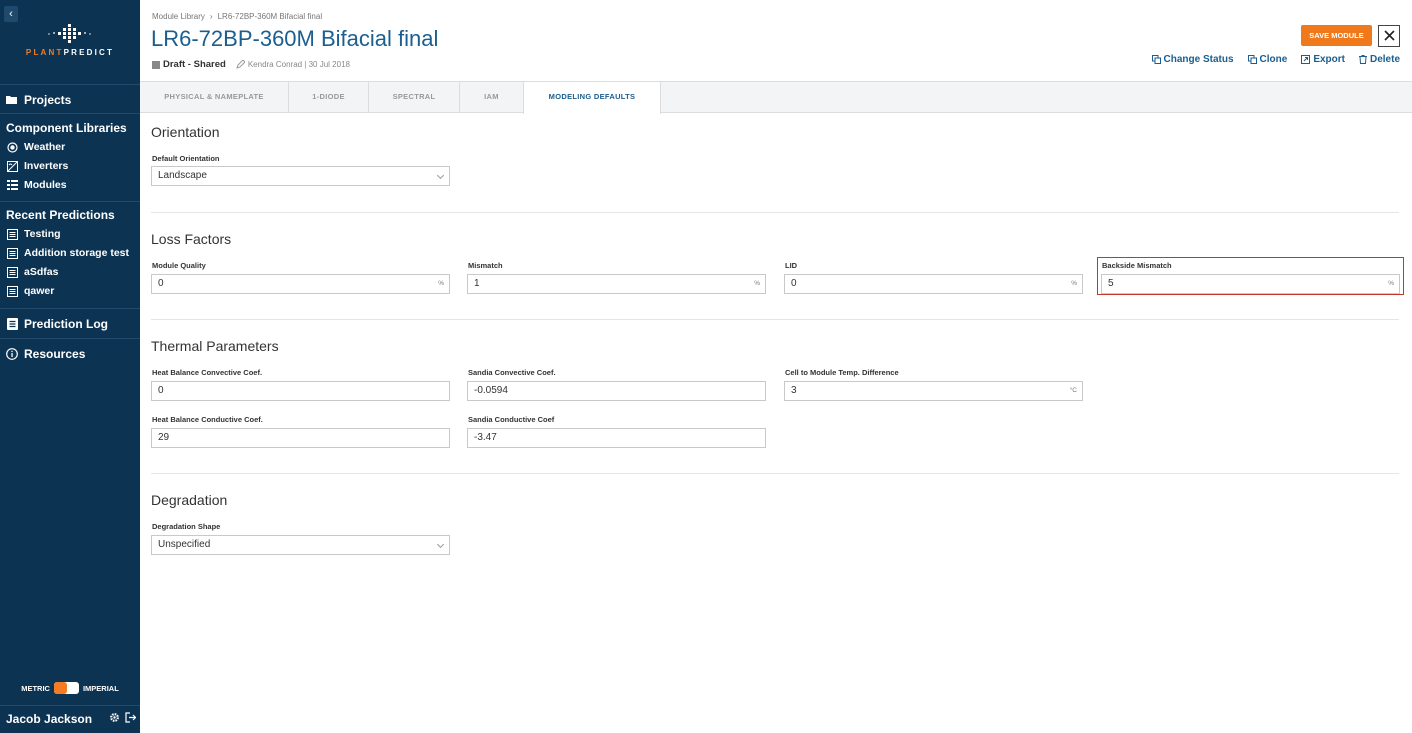  What do you see at coordinates (1306, 59) in the screenshot?
I see `export-icon` at bounding box center [1306, 59].